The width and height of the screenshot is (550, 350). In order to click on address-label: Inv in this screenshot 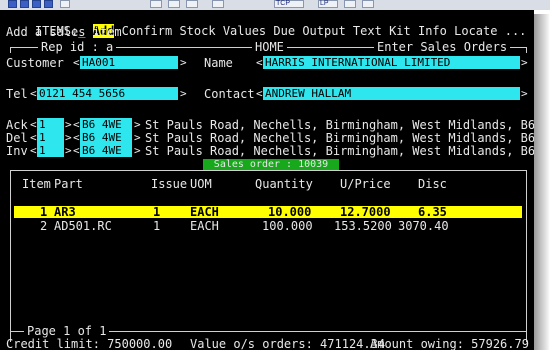, I will do `click(17, 151)`.